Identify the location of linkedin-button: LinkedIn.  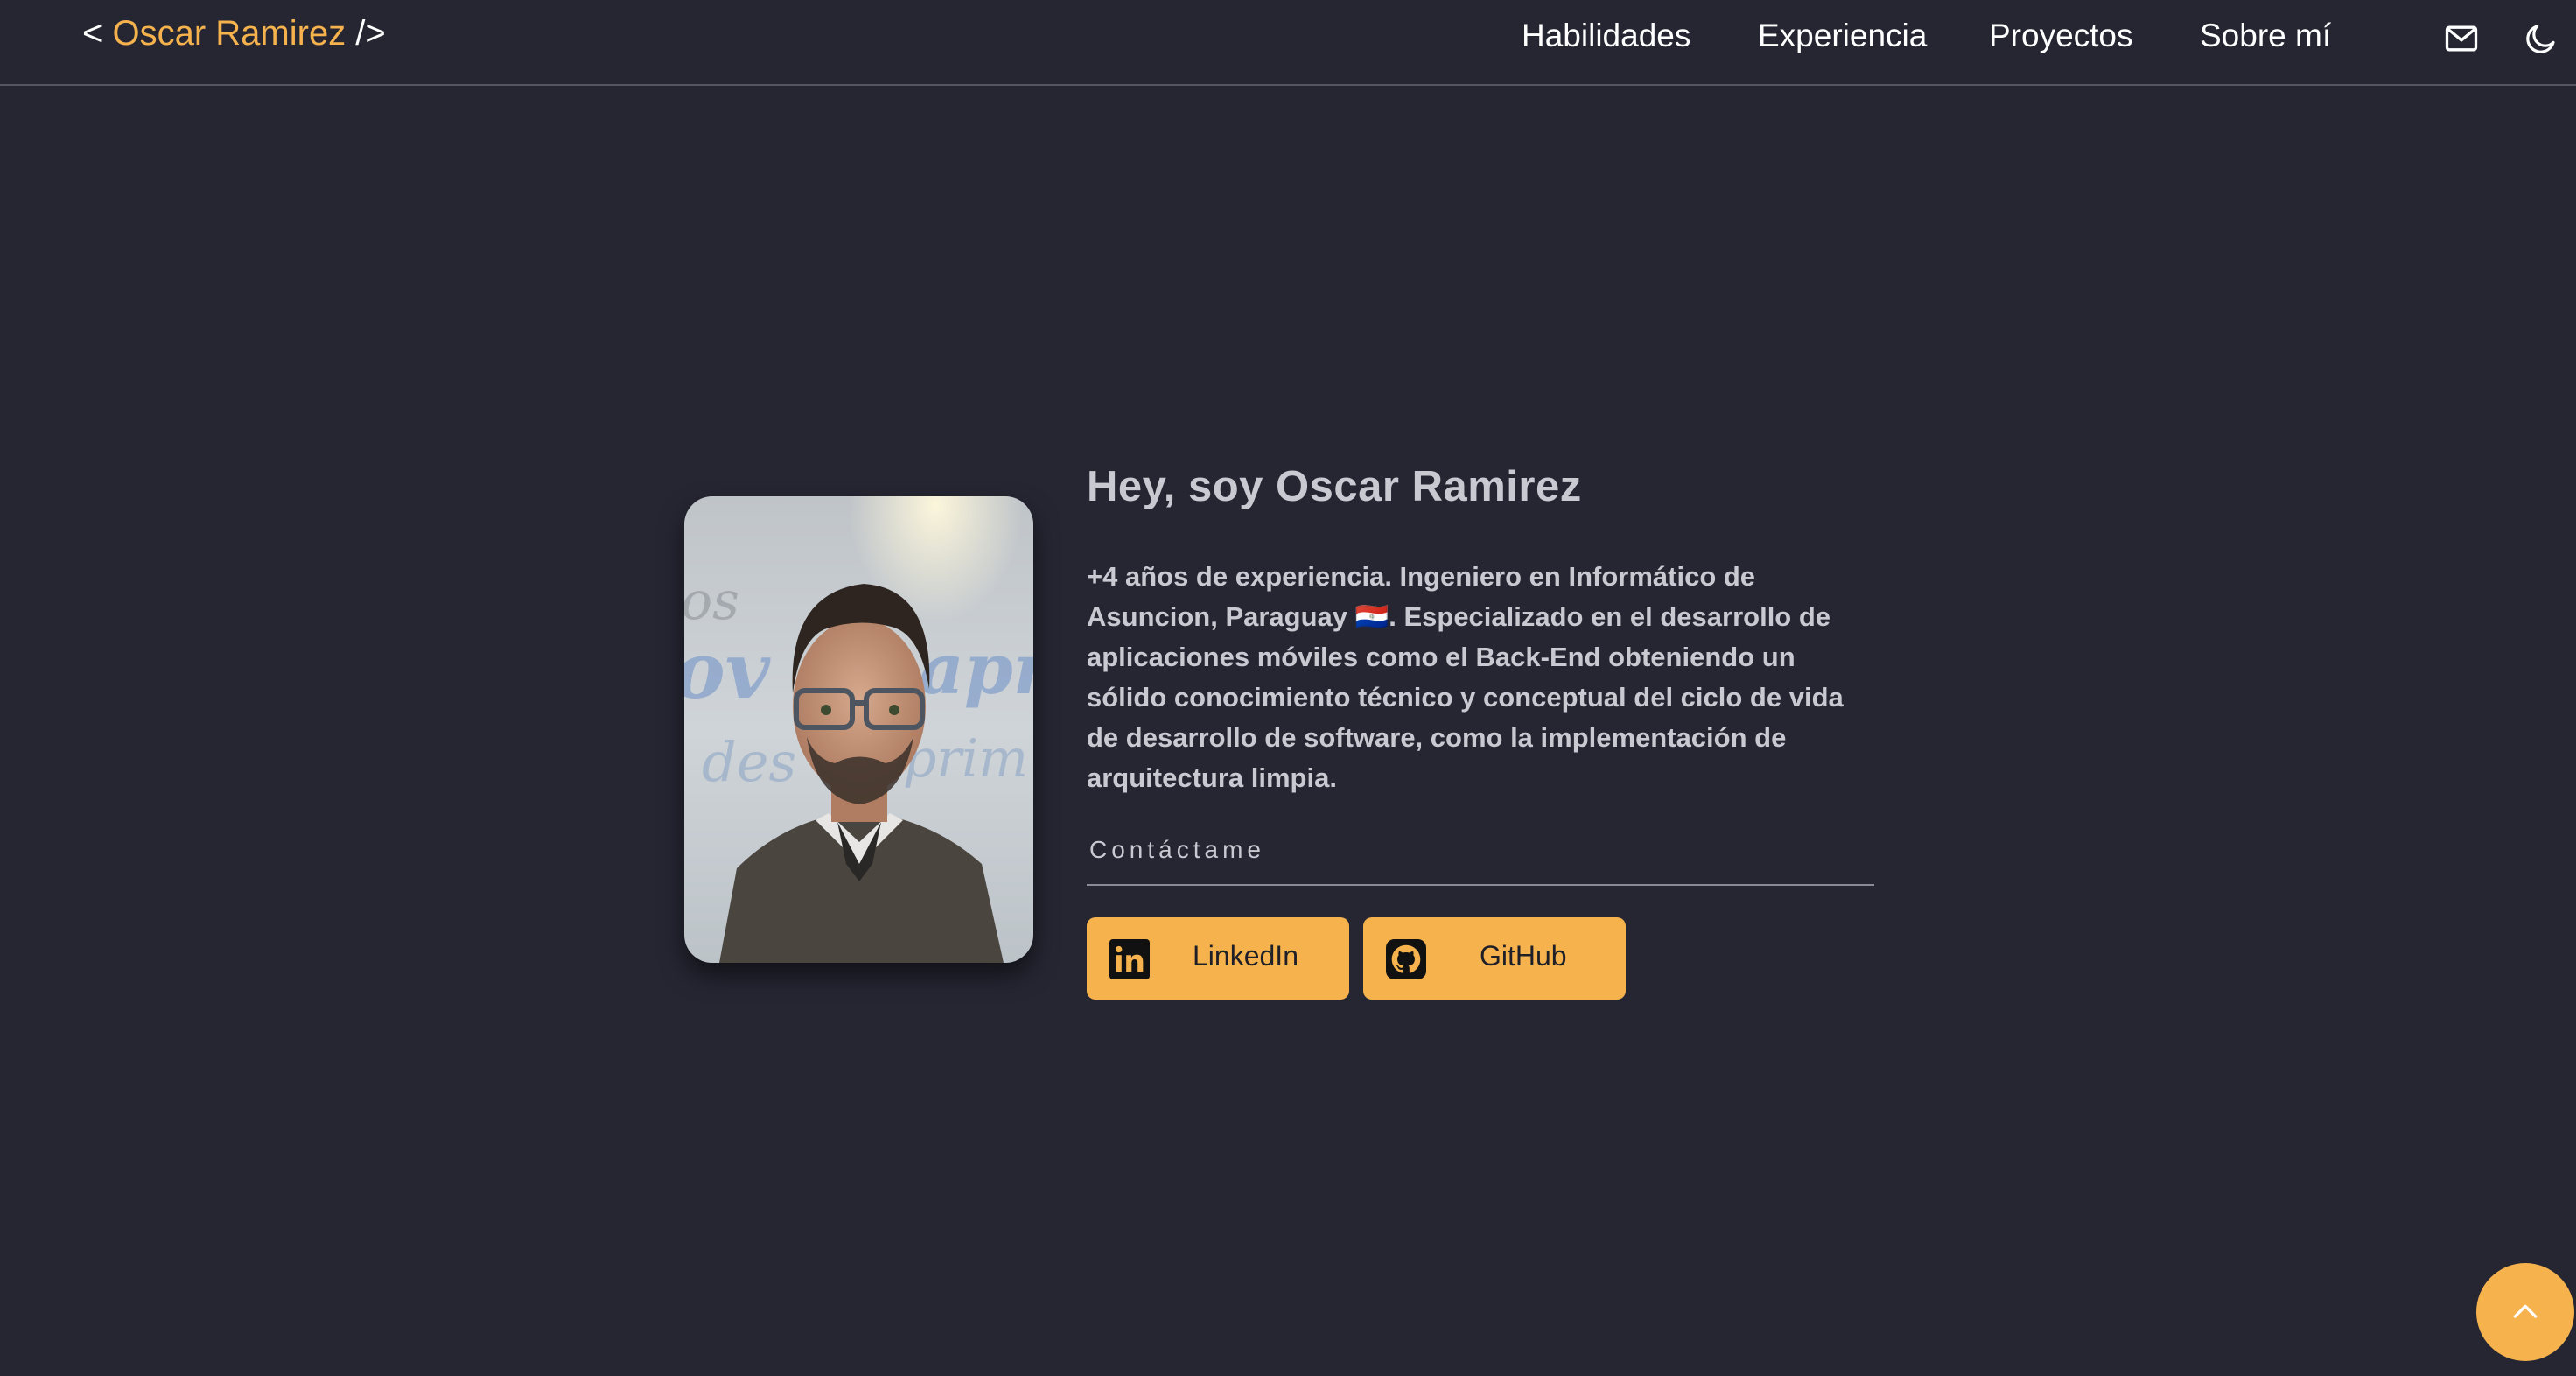
(1218, 958).